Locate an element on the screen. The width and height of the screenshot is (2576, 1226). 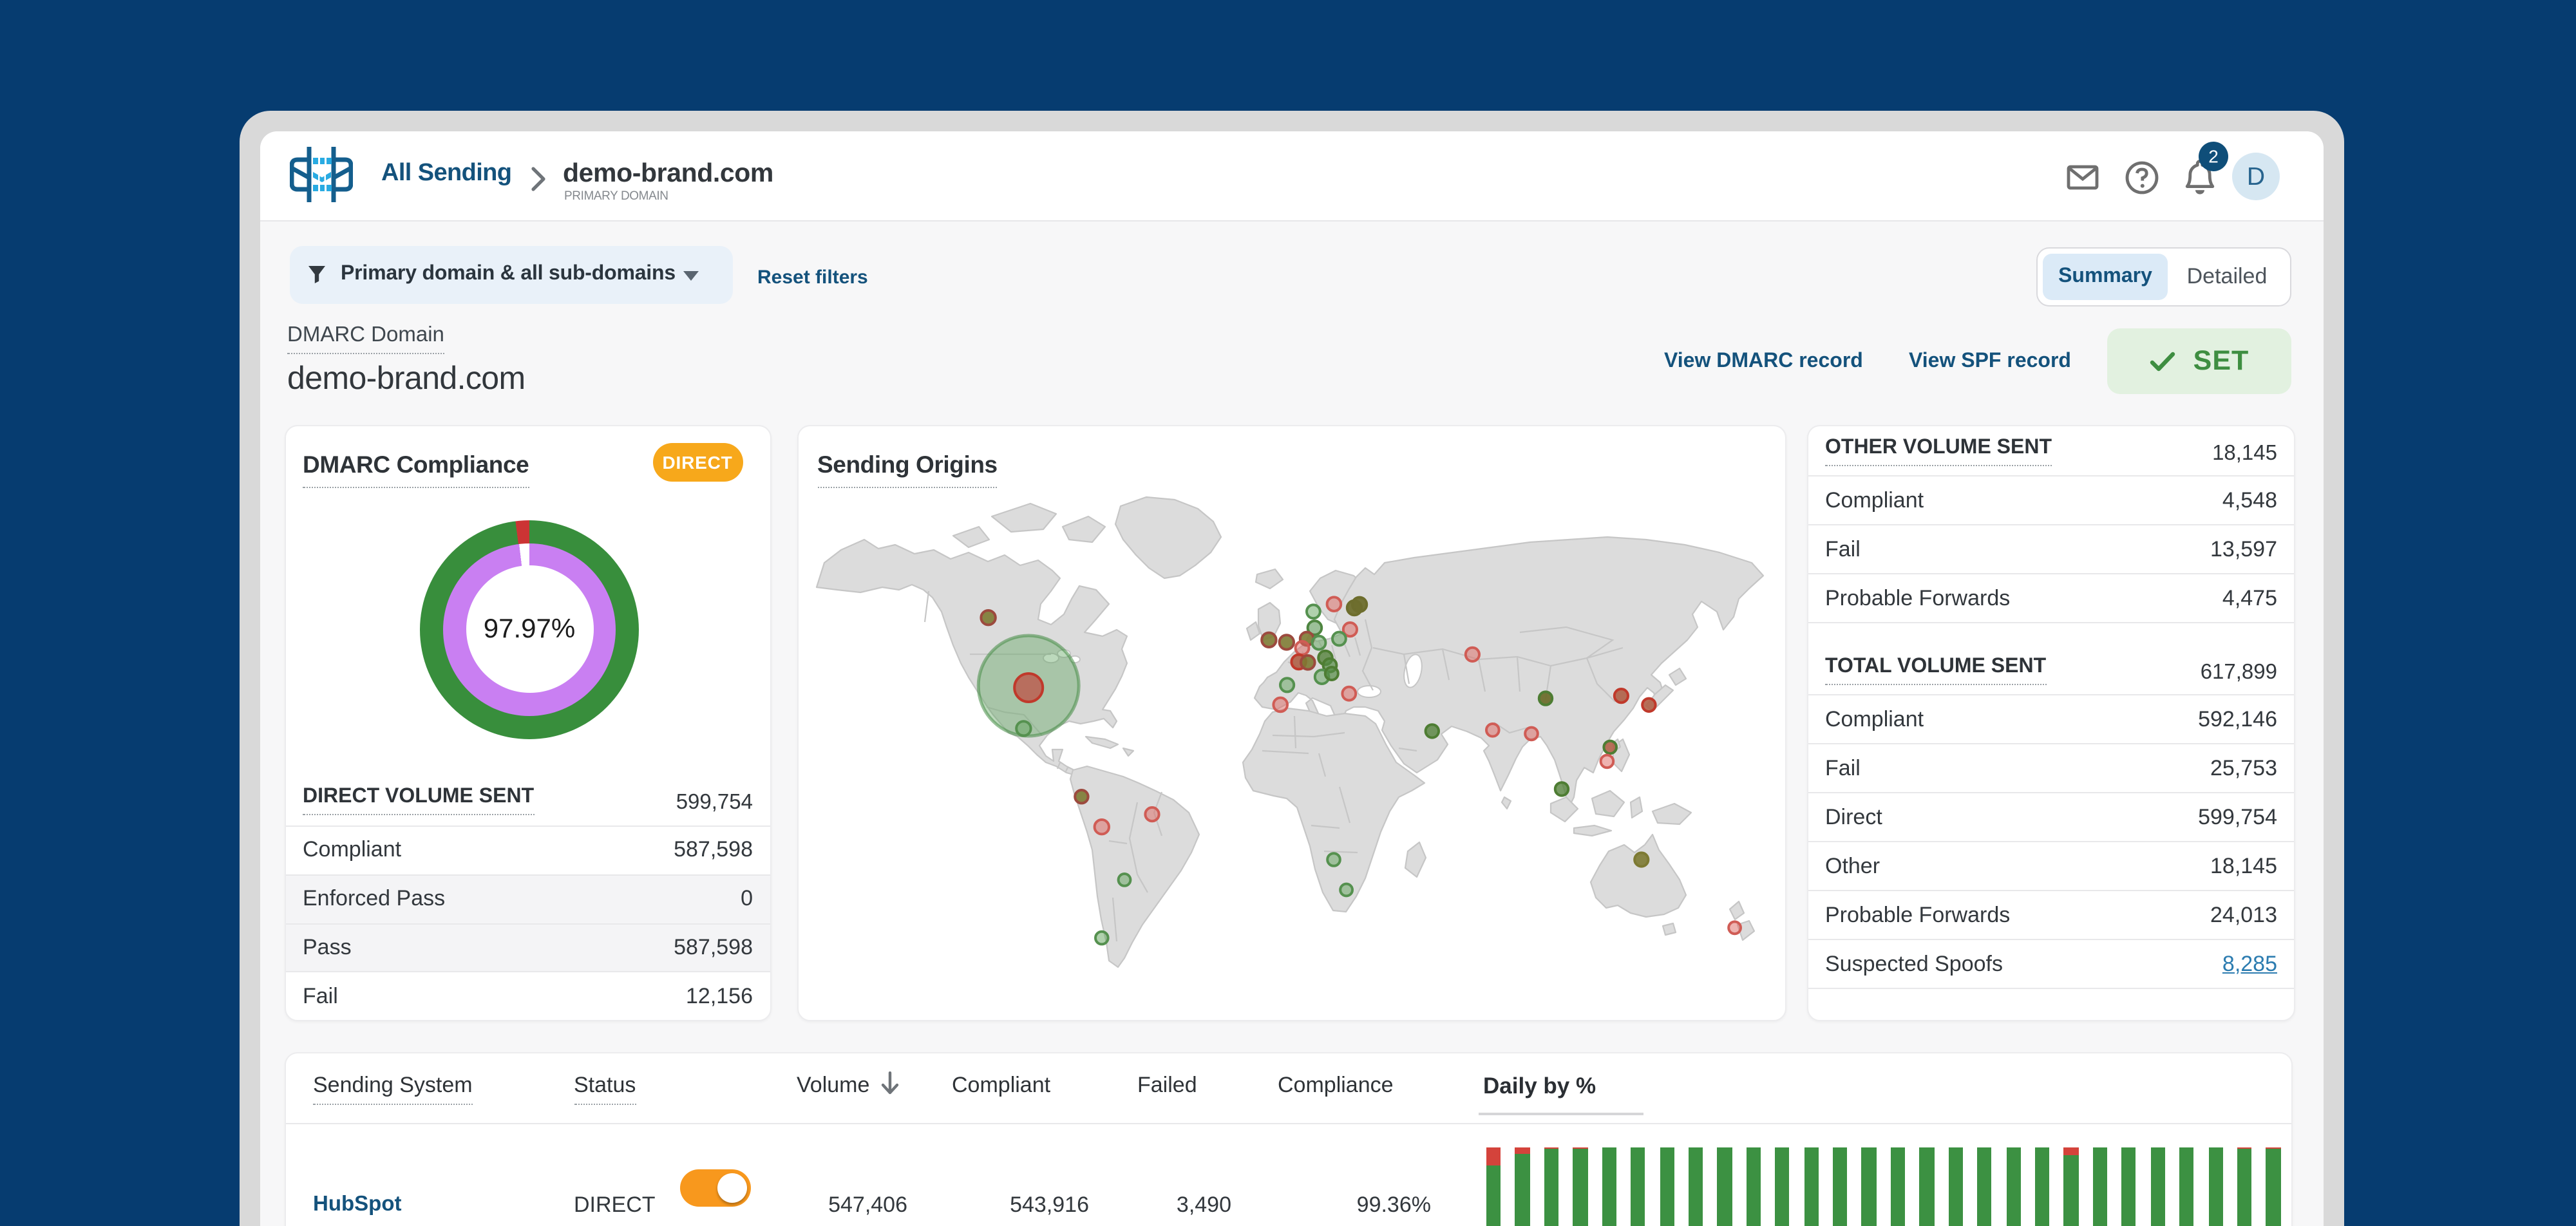
svg-text: D is located at coordinates (2256, 177).